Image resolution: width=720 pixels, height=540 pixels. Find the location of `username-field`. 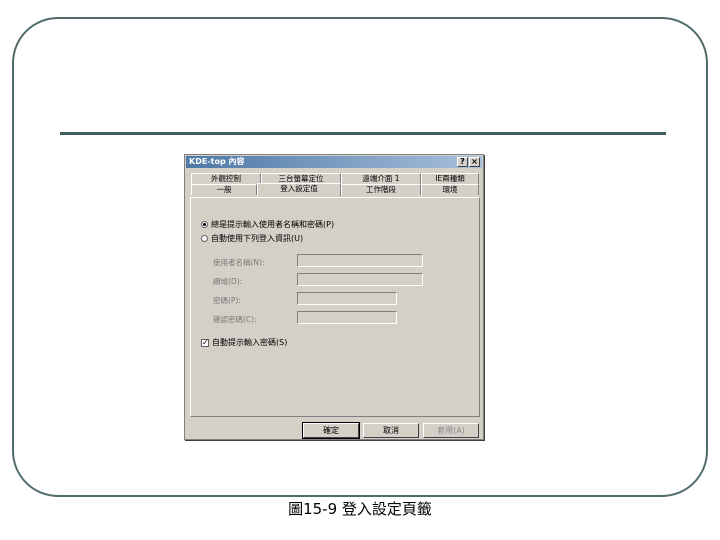

username-field is located at coordinates (360, 260).